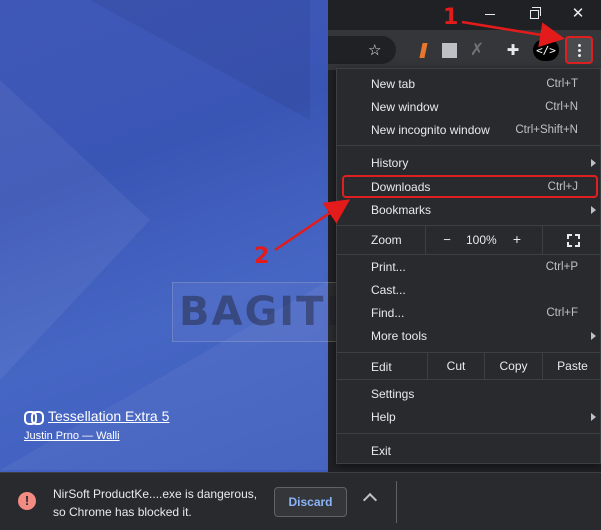 The height and width of the screenshot is (530, 601). I want to click on edit-row: Edit Cut Copy Paste, so click(469, 366).